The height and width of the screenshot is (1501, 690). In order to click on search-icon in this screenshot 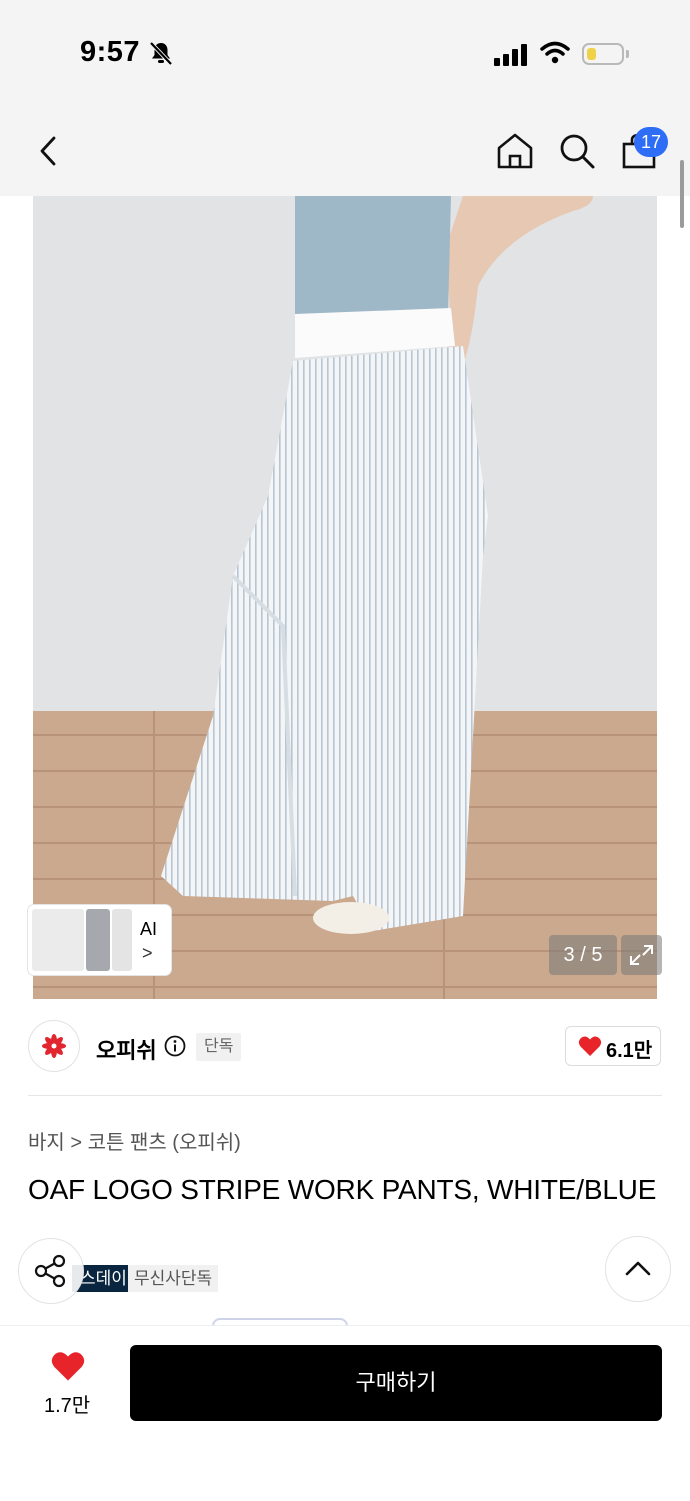, I will do `click(577, 151)`.